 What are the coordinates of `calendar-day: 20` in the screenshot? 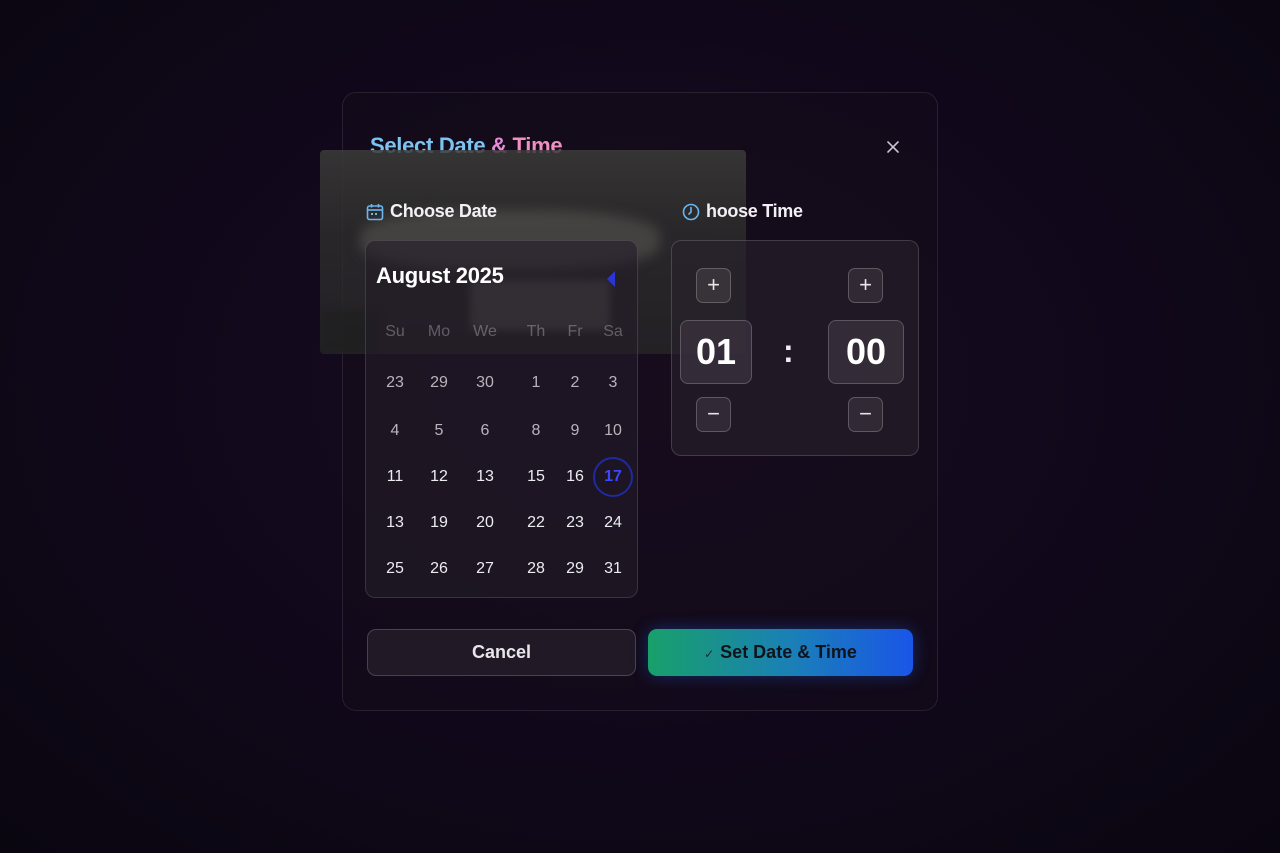 It's located at (485, 523).